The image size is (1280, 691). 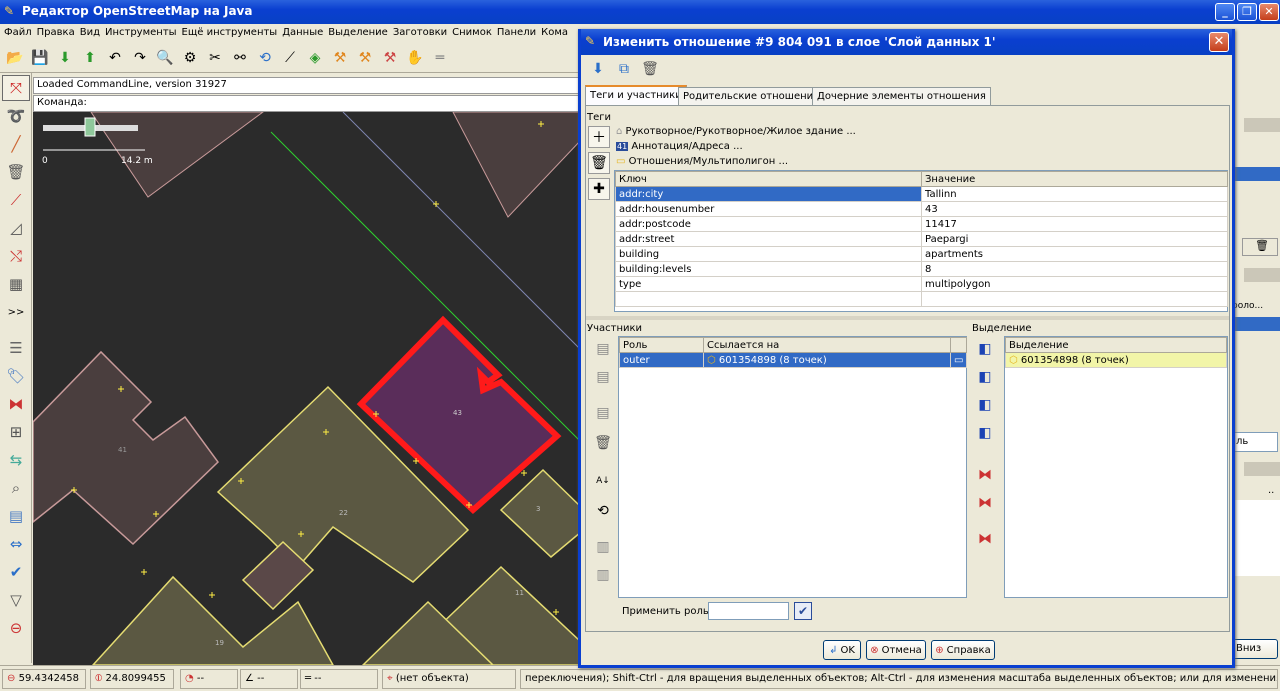 I want to click on maximize-button: ❐, so click(x=1247, y=12).